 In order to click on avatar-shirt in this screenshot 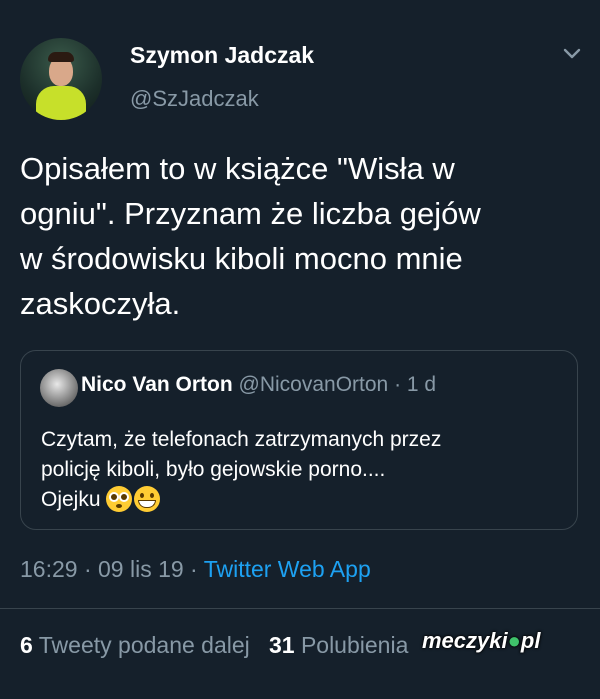, I will do `click(61, 103)`.